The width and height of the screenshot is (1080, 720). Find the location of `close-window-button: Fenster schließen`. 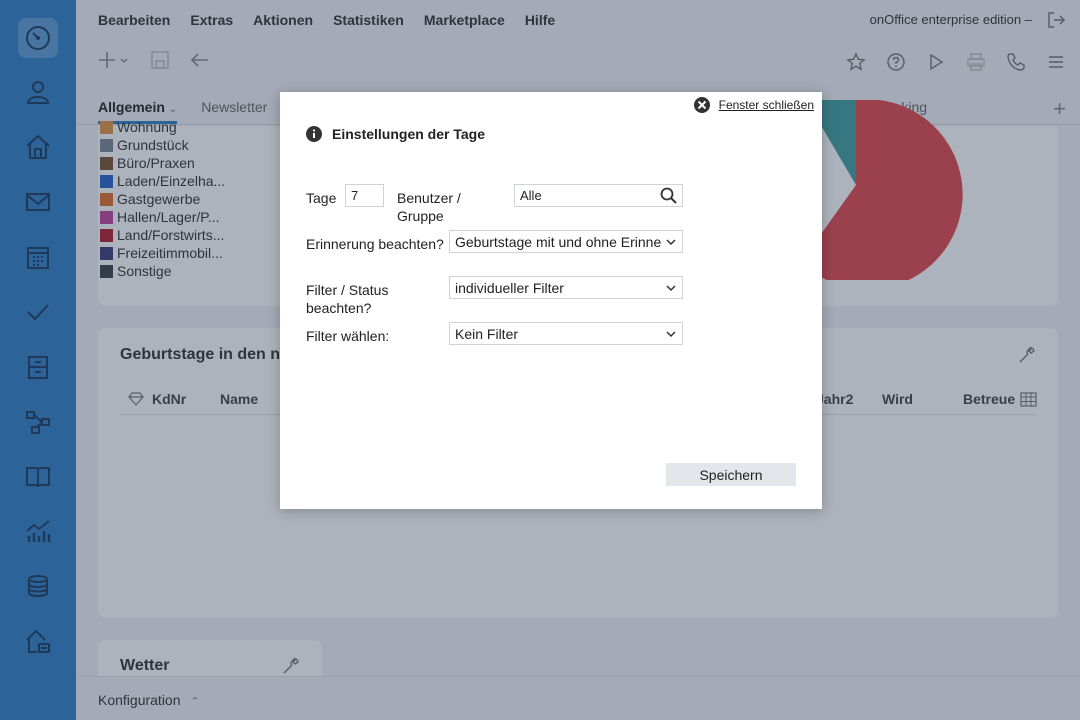

close-window-button: Fenster schließen is located at coordinates (753, 105).